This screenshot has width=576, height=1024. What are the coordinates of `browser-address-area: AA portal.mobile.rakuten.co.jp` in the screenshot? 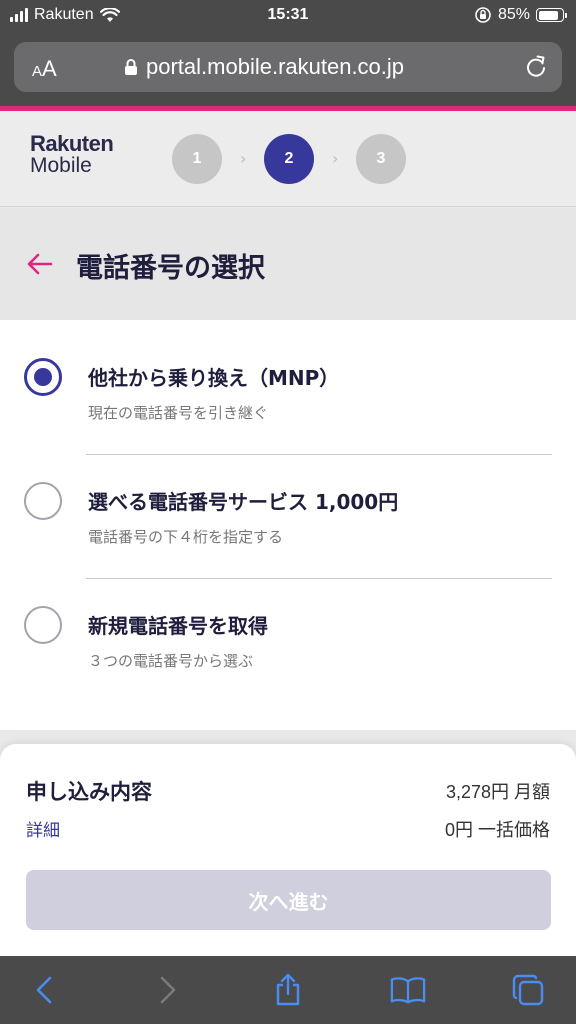 It's located at (288, 70).